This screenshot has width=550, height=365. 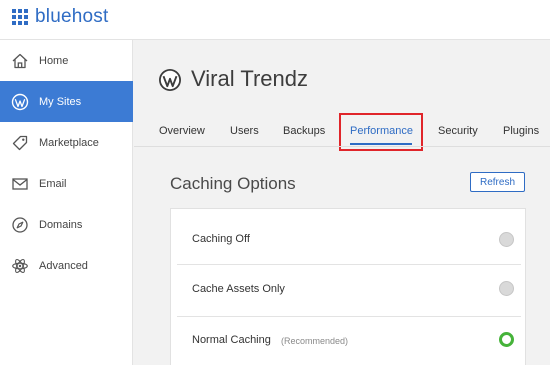 I want to click on sidebar-item-label: Email, so click(x=53, y=183).